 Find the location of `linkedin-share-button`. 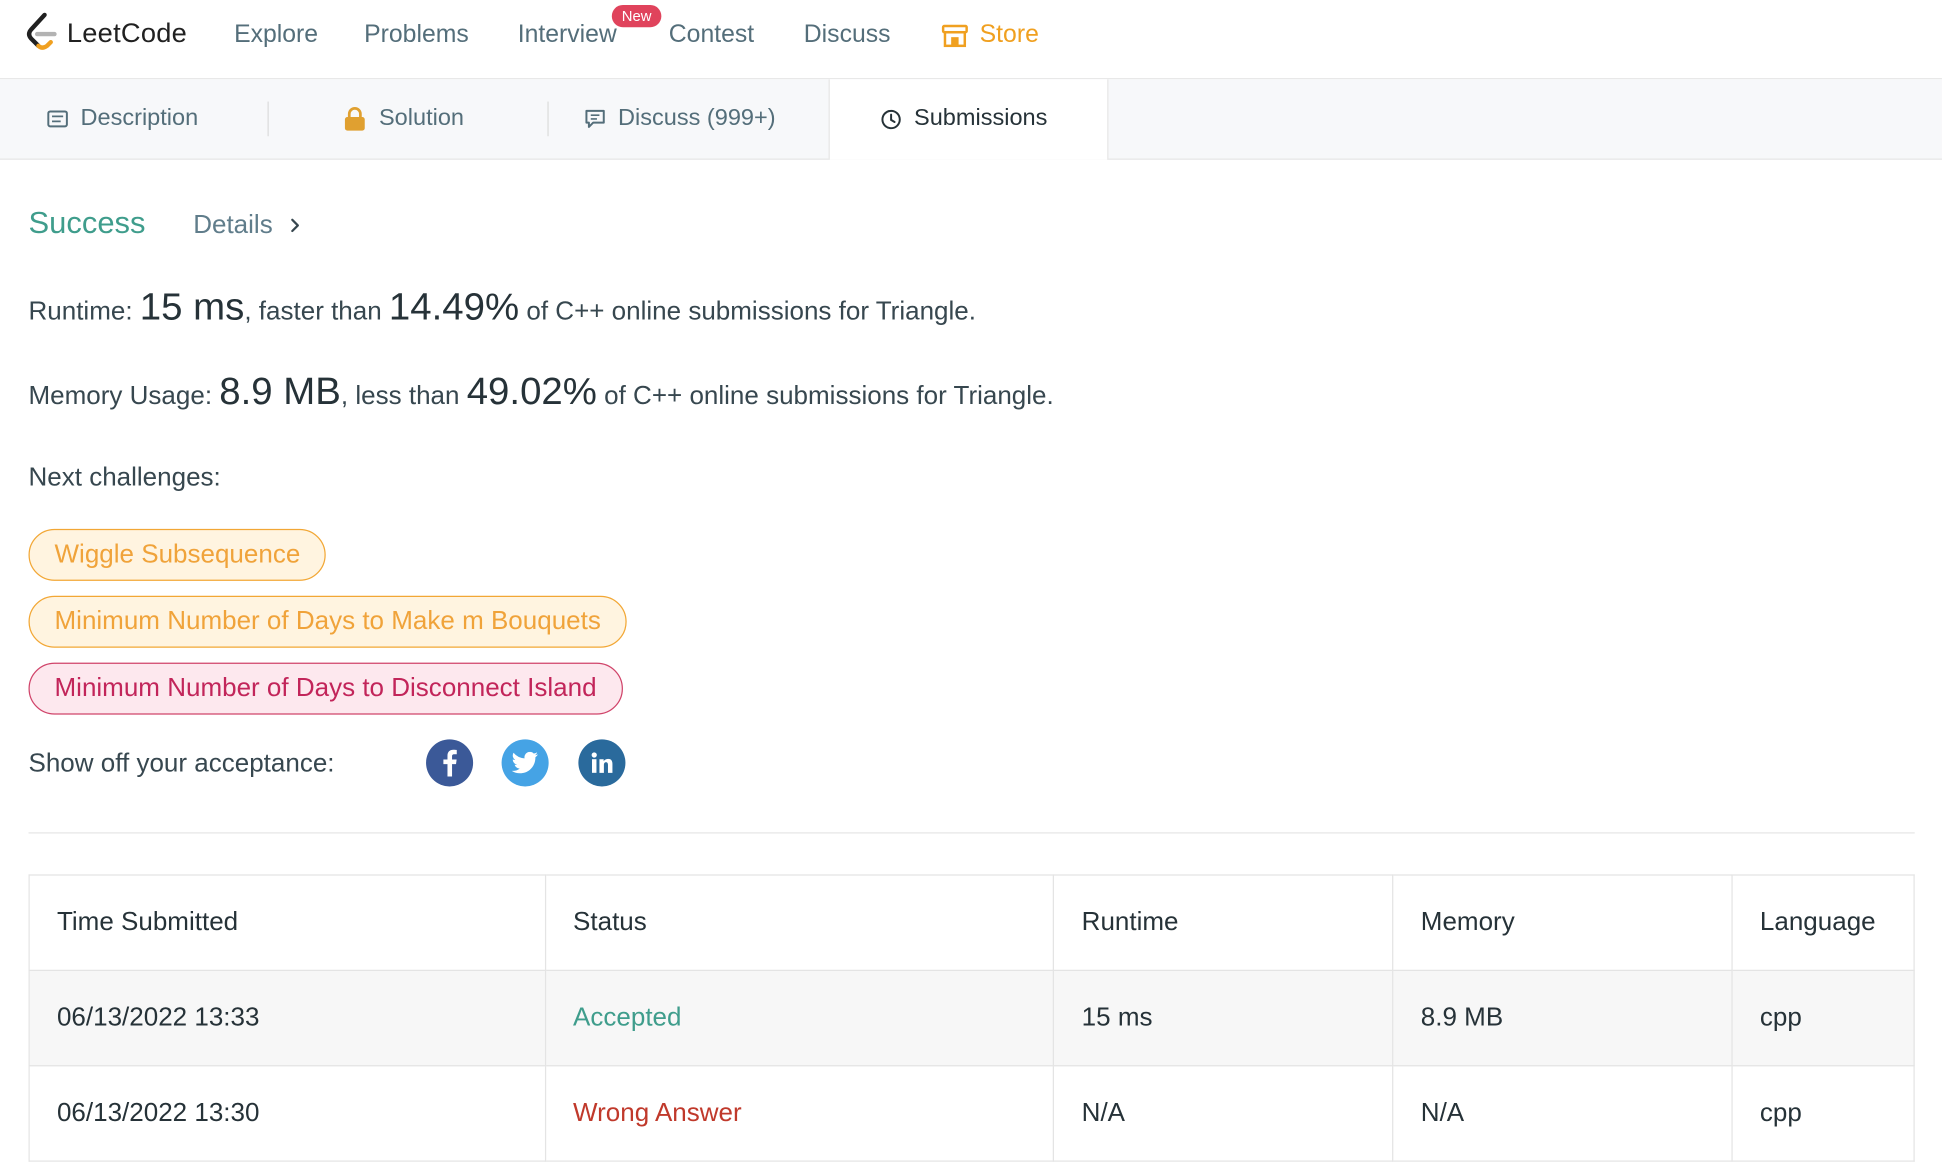

linkedin-share-button is located at coordinates (602, 763).